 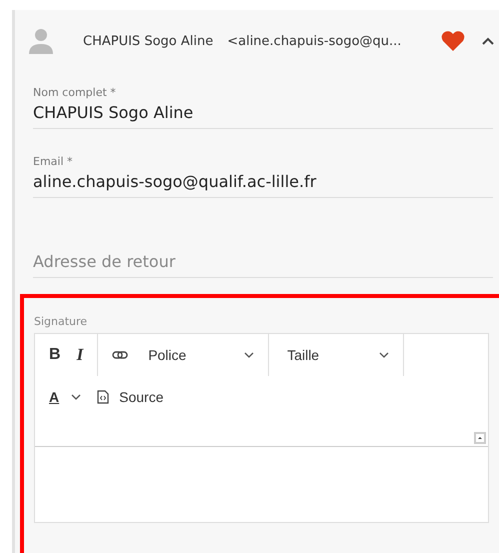 What do you see at coordinates (75, 92) in the screenshot?
I see `field-label: Nom complet *` at bounding box center [75, 92].